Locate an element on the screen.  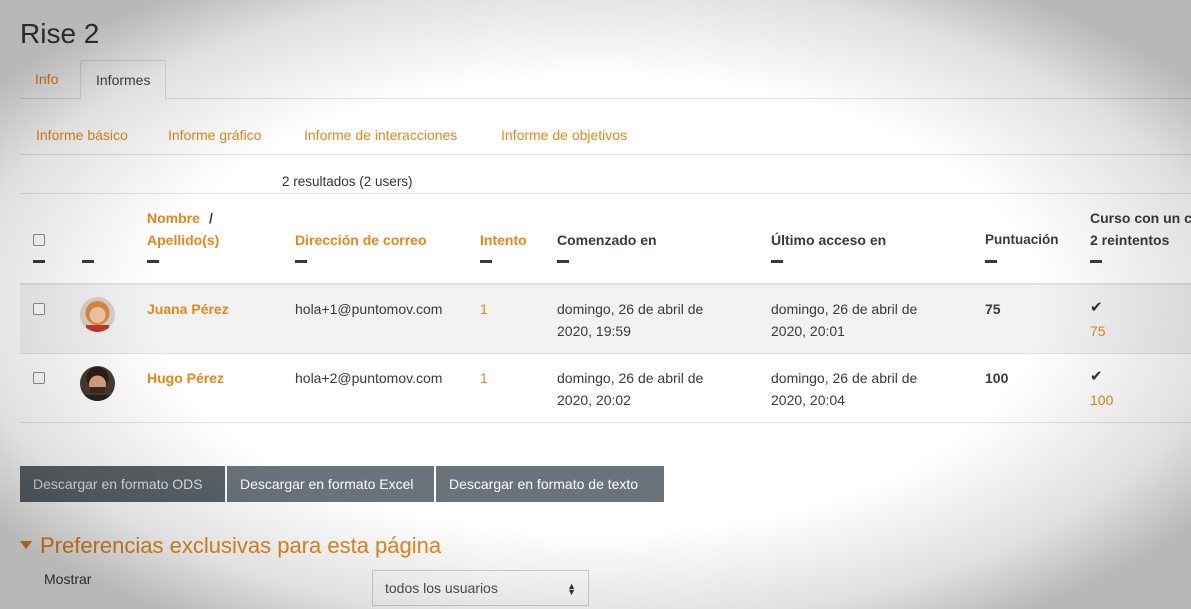
header-slash: / is located at coordinates (211, 218).